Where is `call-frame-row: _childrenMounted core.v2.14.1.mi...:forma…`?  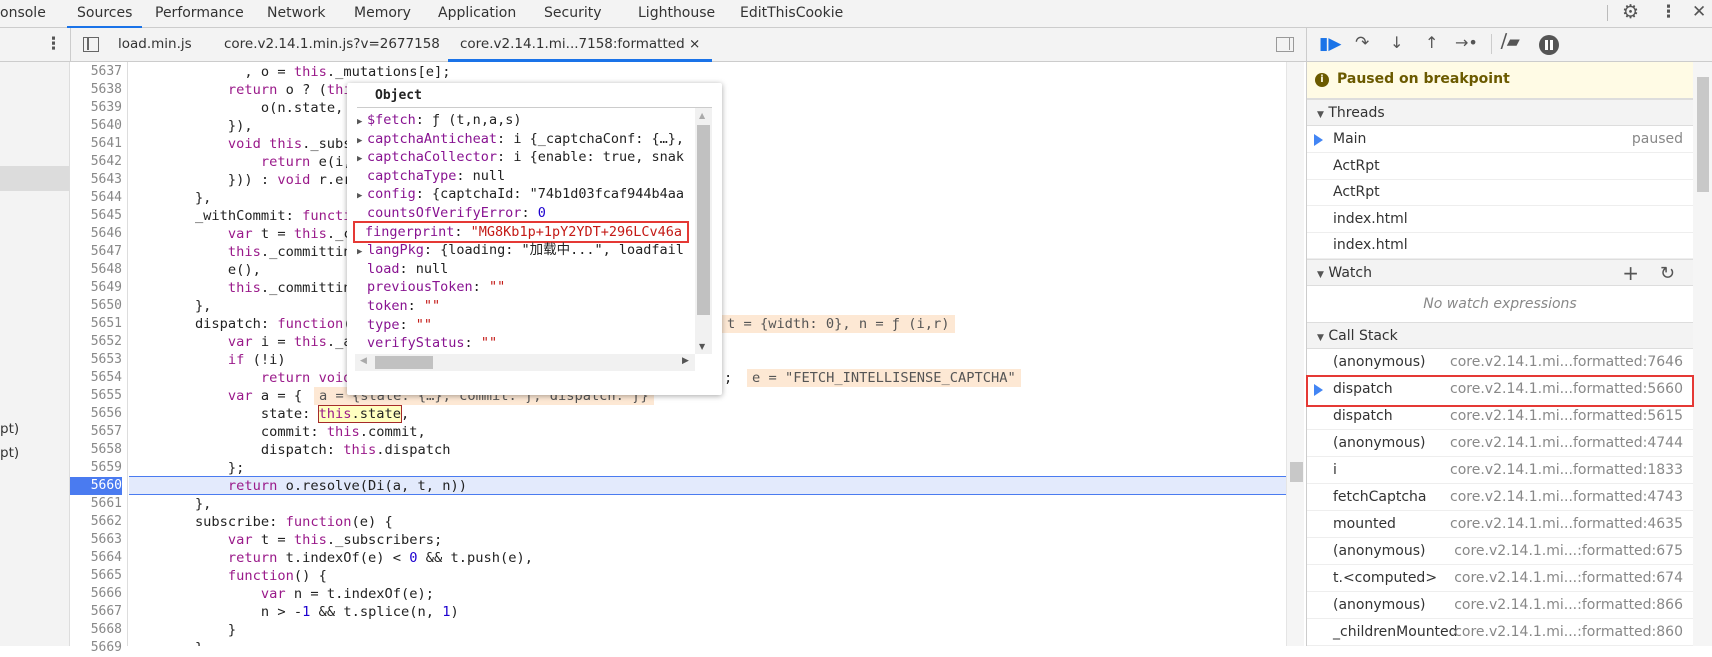
call-frame-row: _childrenMounted core.v2.14.1.mi...:forma… is located at coordinates (1500, 632).